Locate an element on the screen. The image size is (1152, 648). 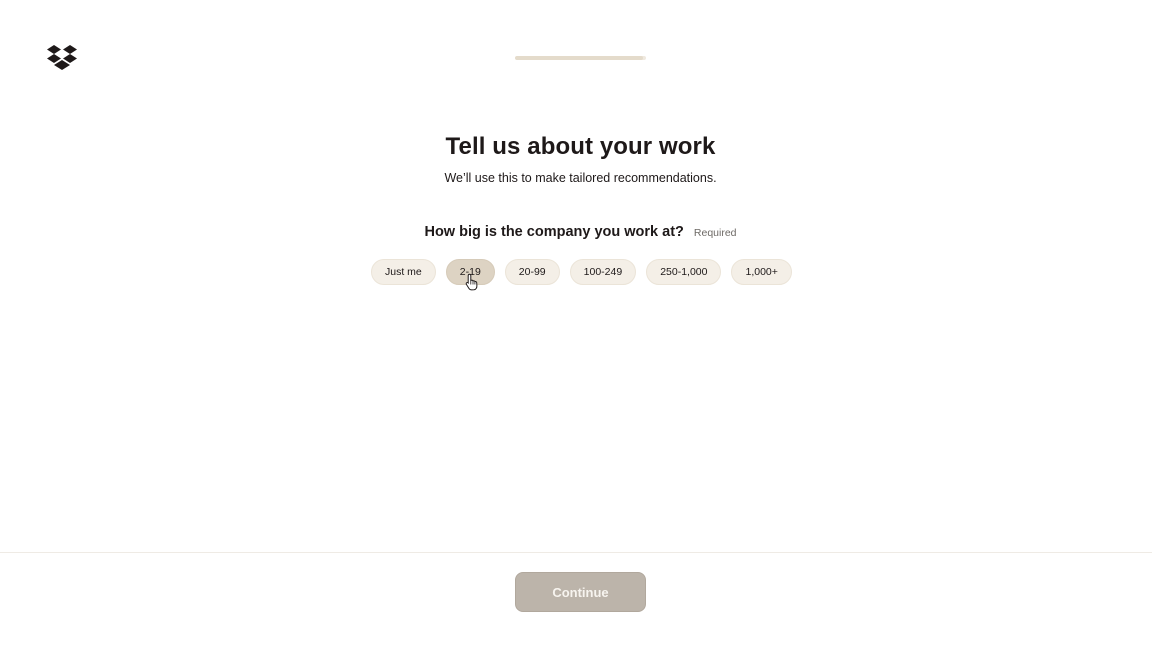
required-label: Required is located at coordinates (715, 233).